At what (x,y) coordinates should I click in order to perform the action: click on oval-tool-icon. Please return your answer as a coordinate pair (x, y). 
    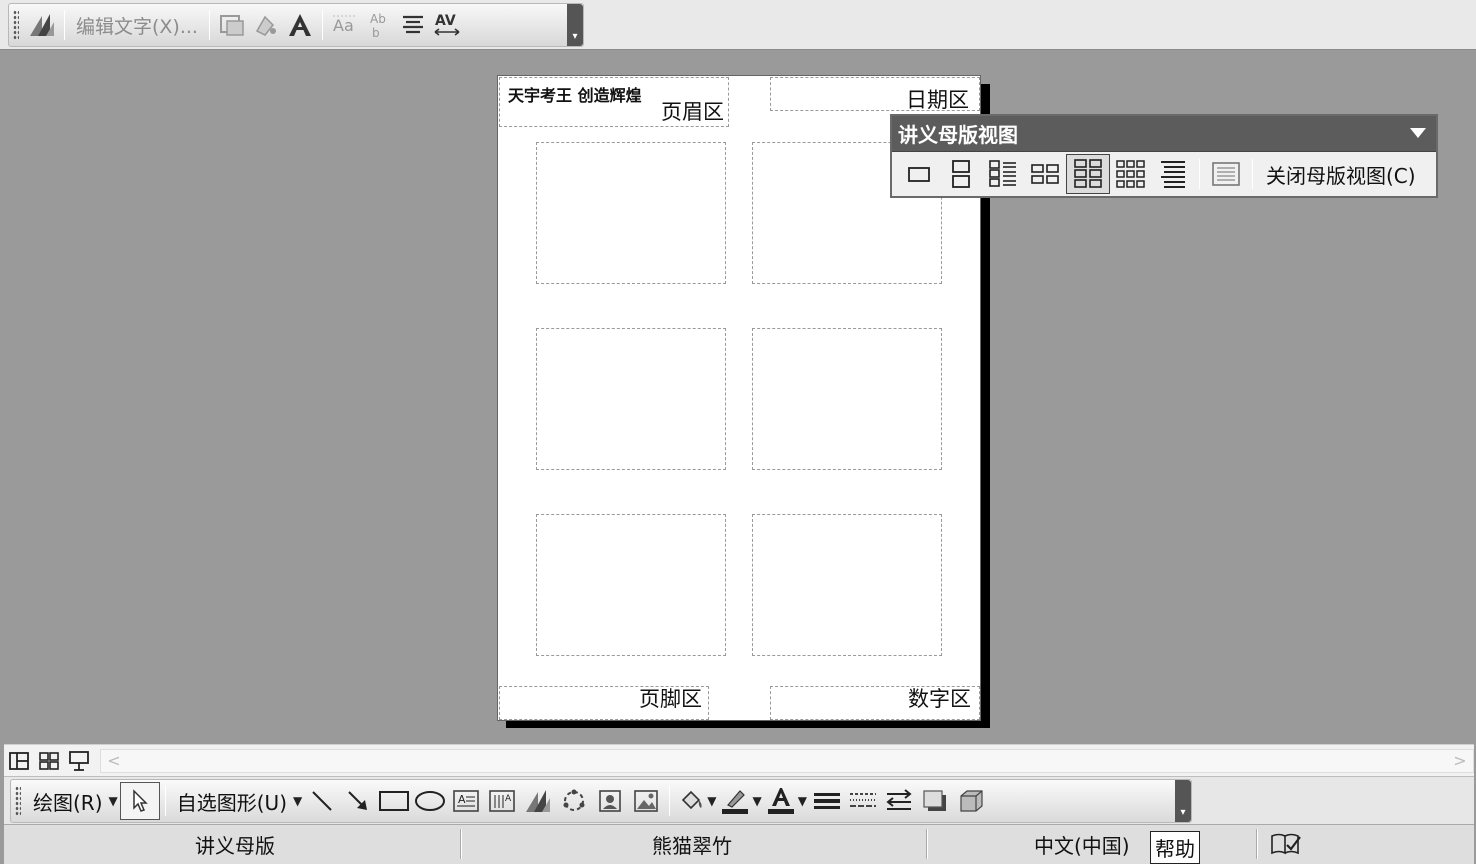
    Looking at the image, I should click on (430, 801).